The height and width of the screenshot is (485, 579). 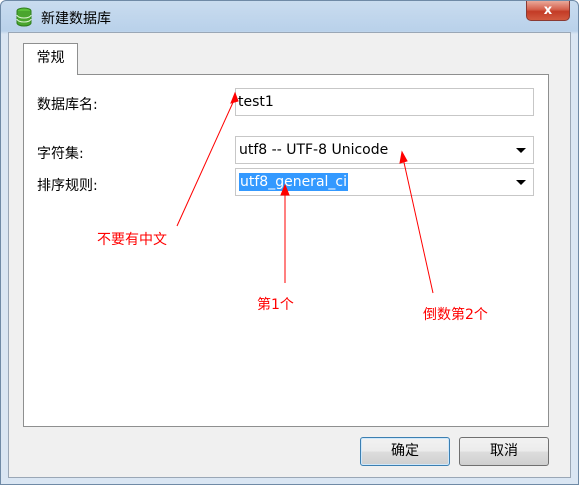 I want to click on ok-button: 确定, so click(x=405, y=451).